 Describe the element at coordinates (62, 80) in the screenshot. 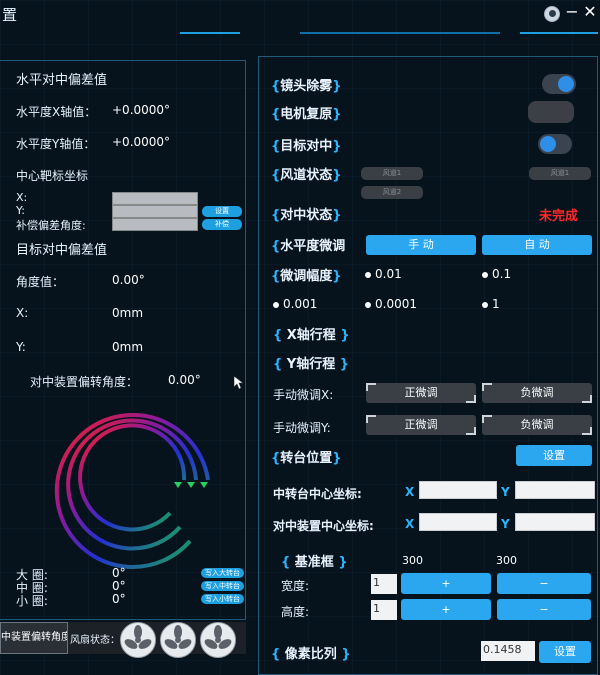

I see `level-deviation-title: 水平对中偏差值` at that location.